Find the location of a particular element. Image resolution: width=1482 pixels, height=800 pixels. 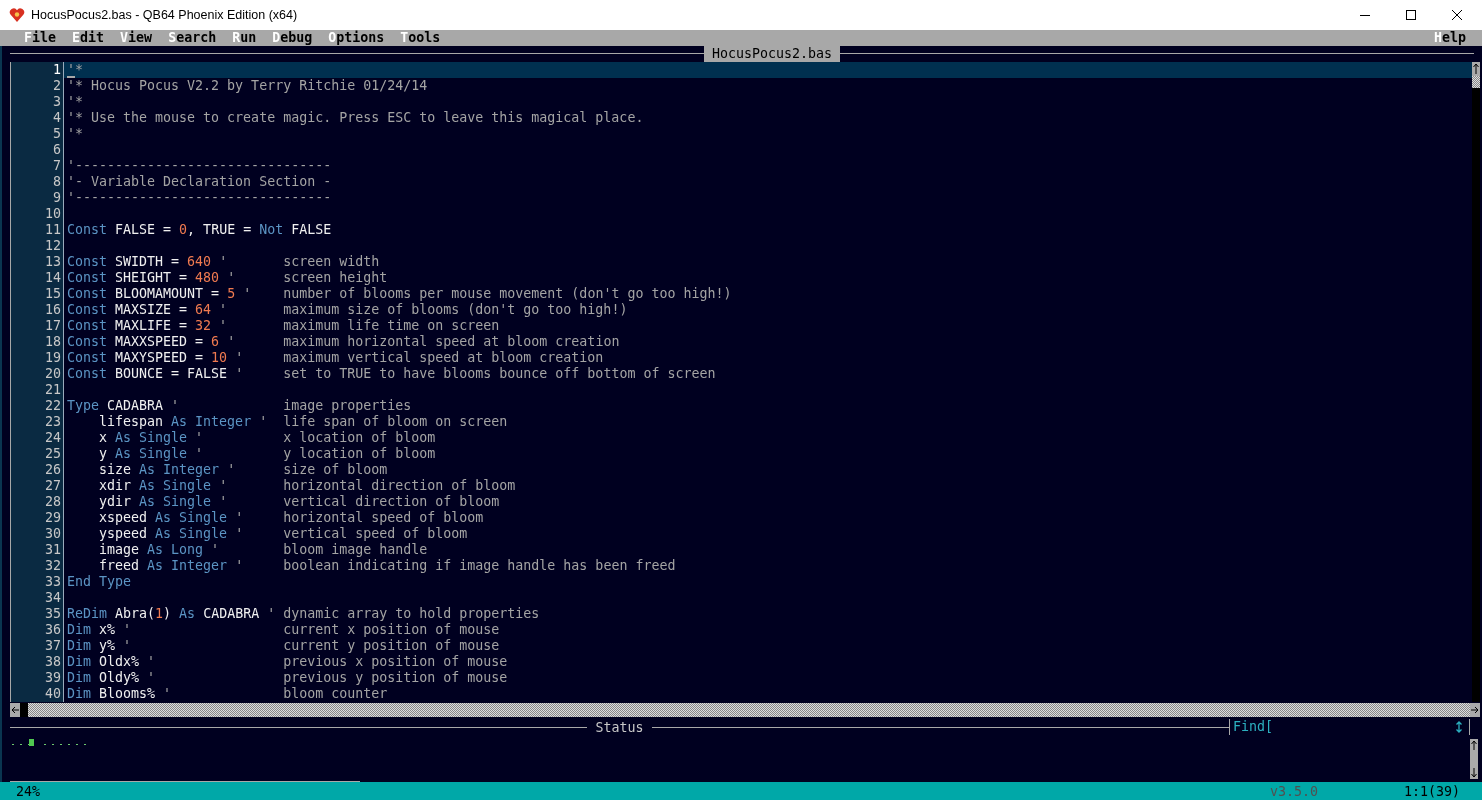

line-number: 27 is located at coordinates (53, 486).